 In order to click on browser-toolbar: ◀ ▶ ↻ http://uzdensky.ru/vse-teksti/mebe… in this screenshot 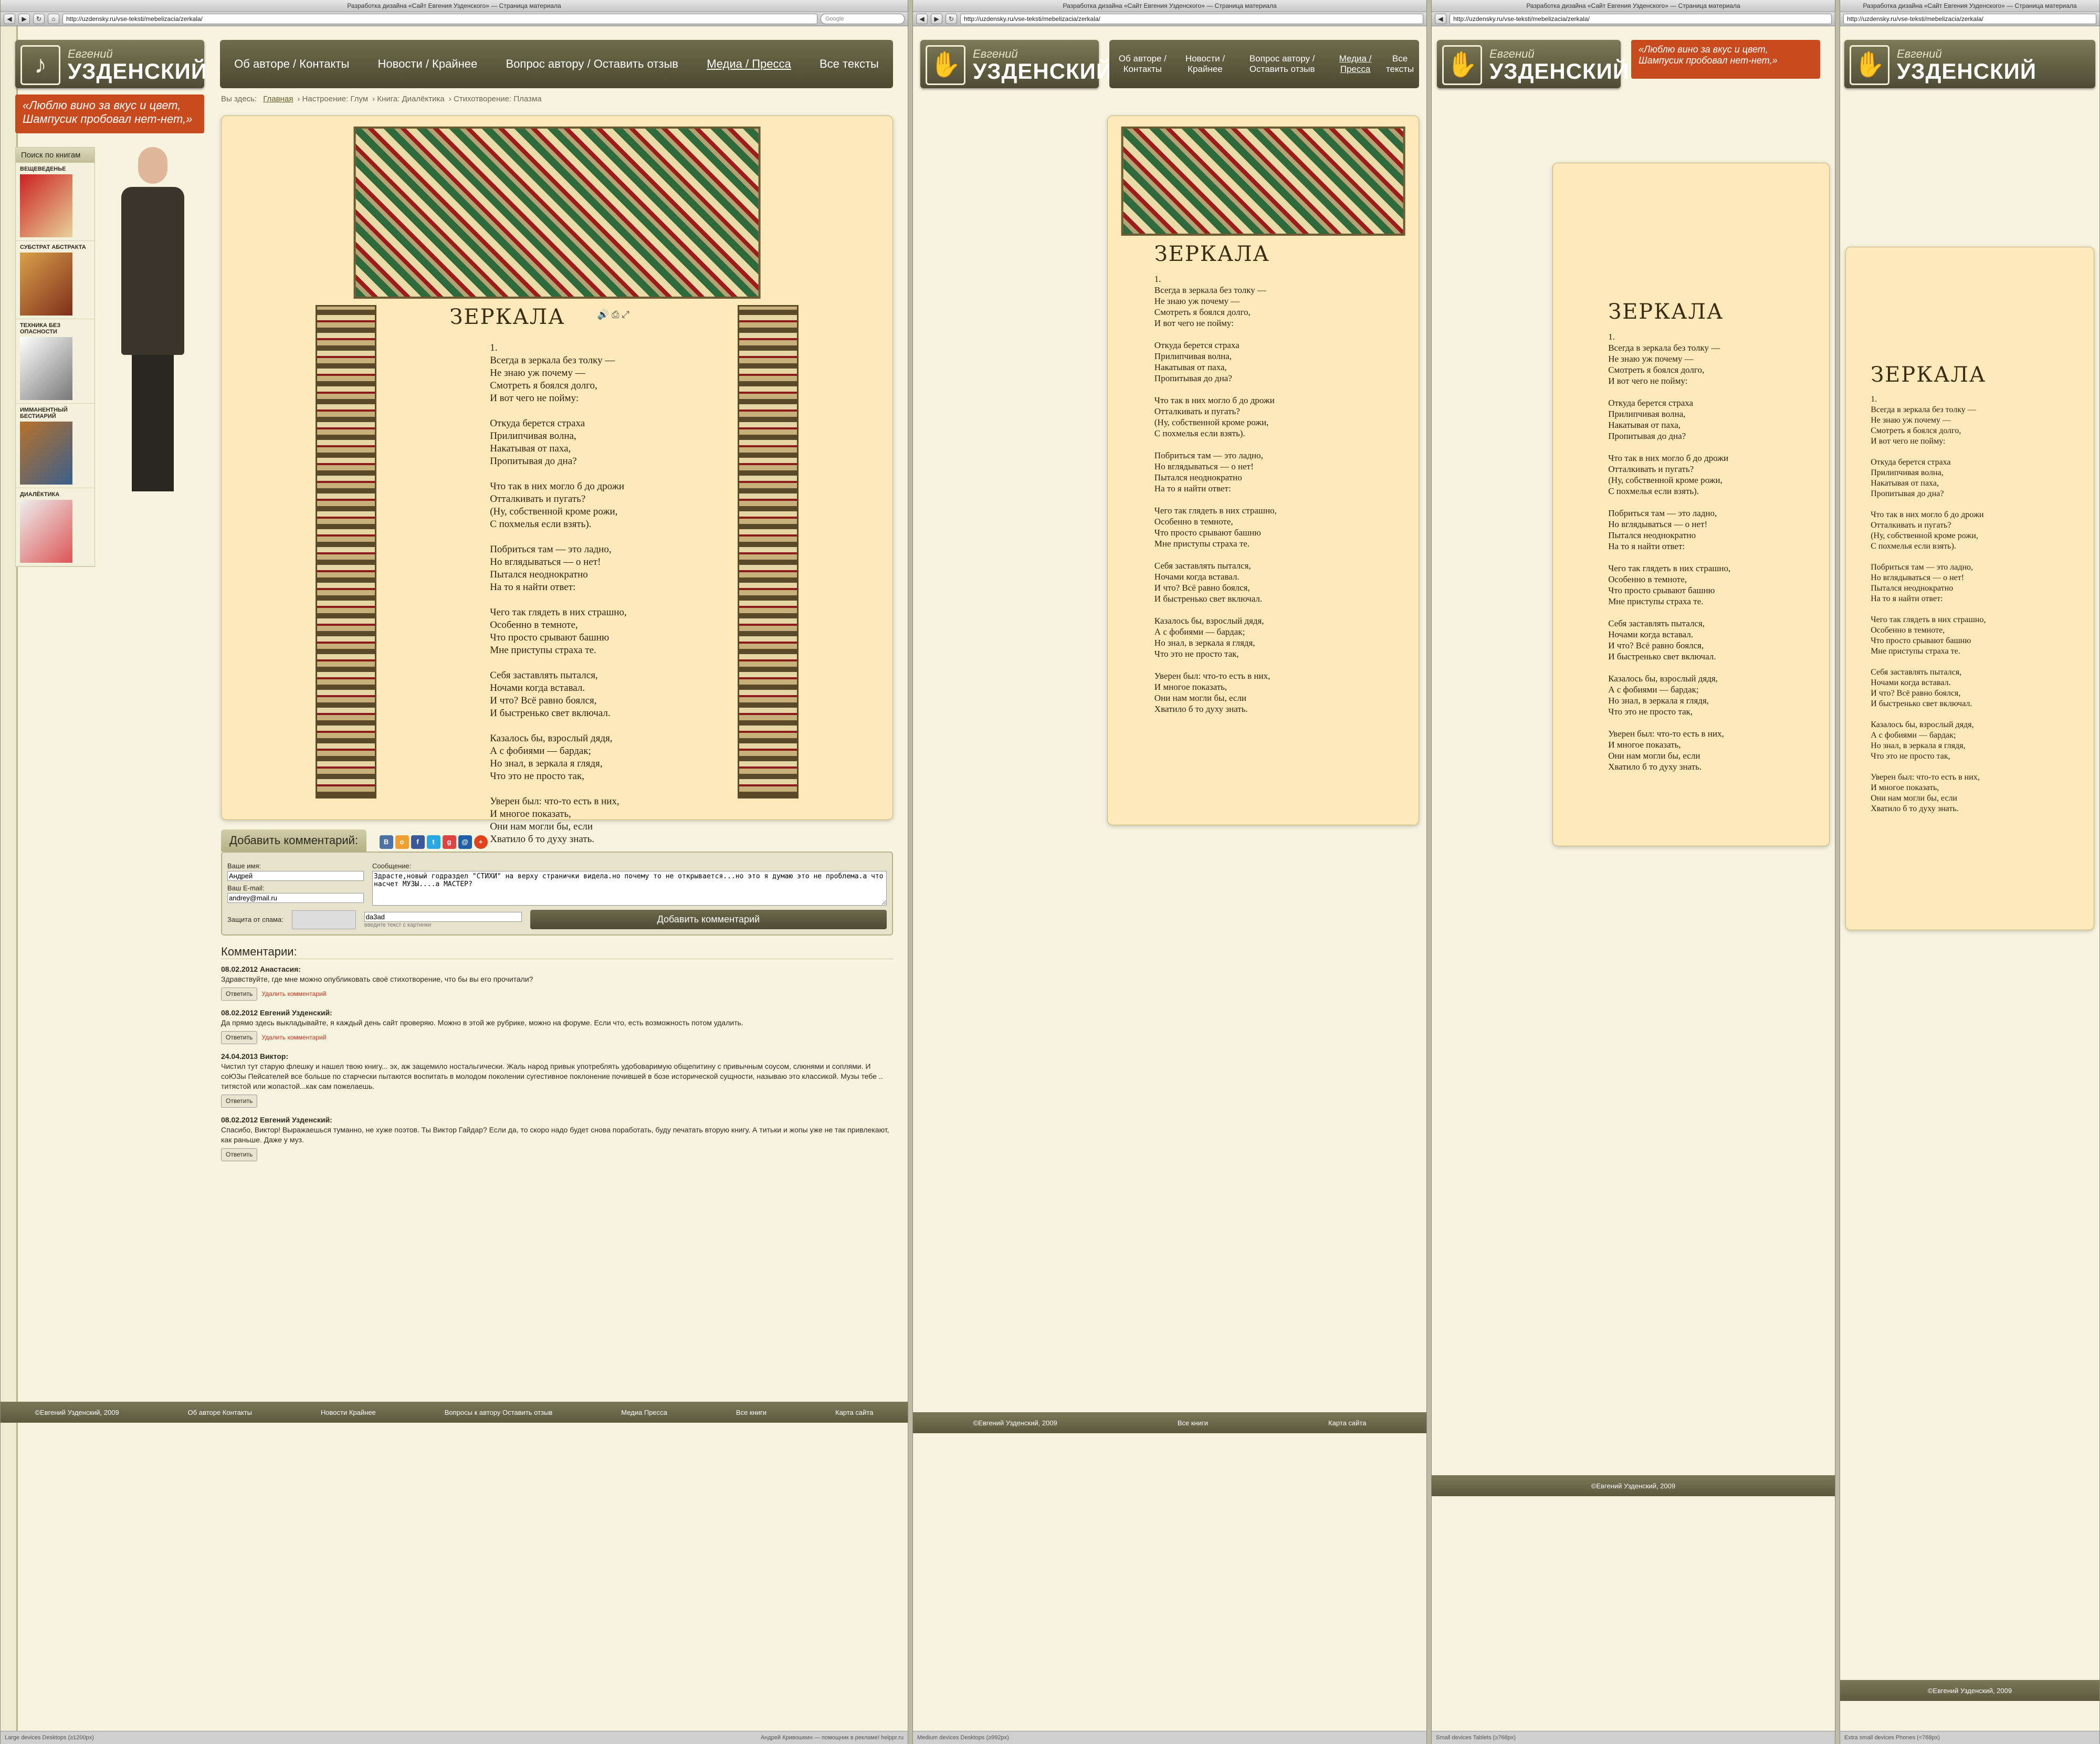, I will do `click(1169, 19)`.